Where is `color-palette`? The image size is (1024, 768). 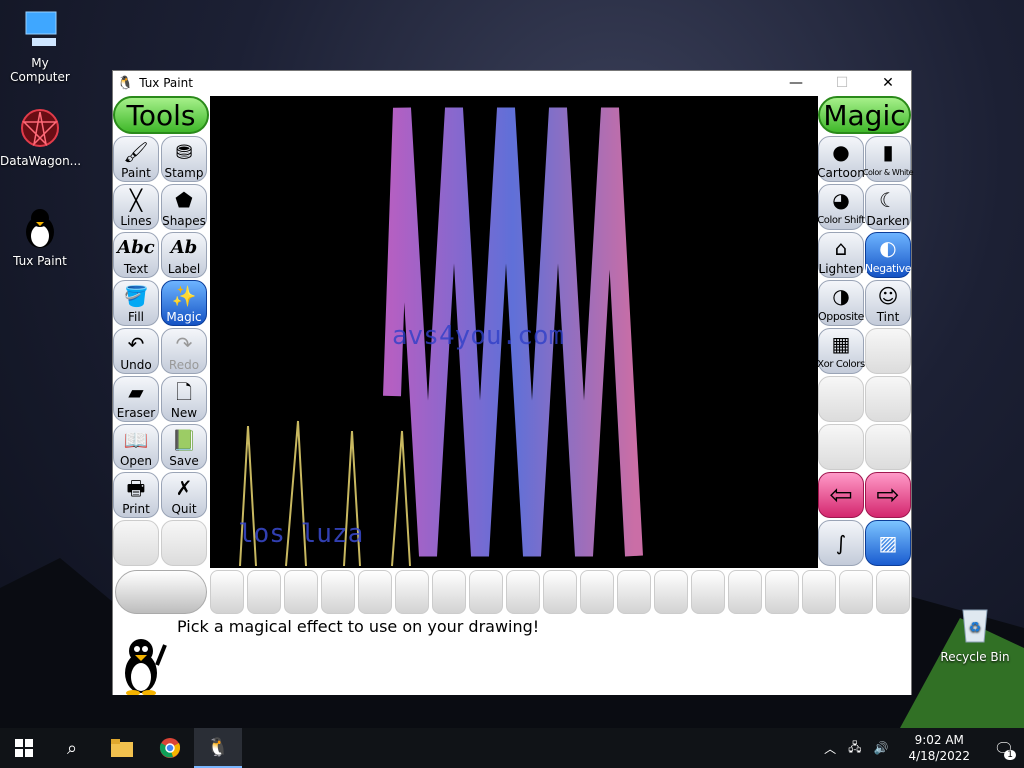 color-palette is located at coordinates (512, 592).